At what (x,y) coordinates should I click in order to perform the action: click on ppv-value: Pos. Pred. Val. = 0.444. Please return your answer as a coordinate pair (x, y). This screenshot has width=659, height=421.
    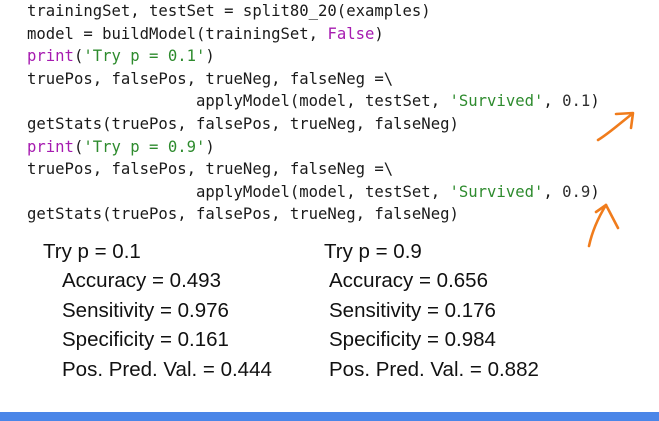
    Looking at the image, I should click on (167, 369).